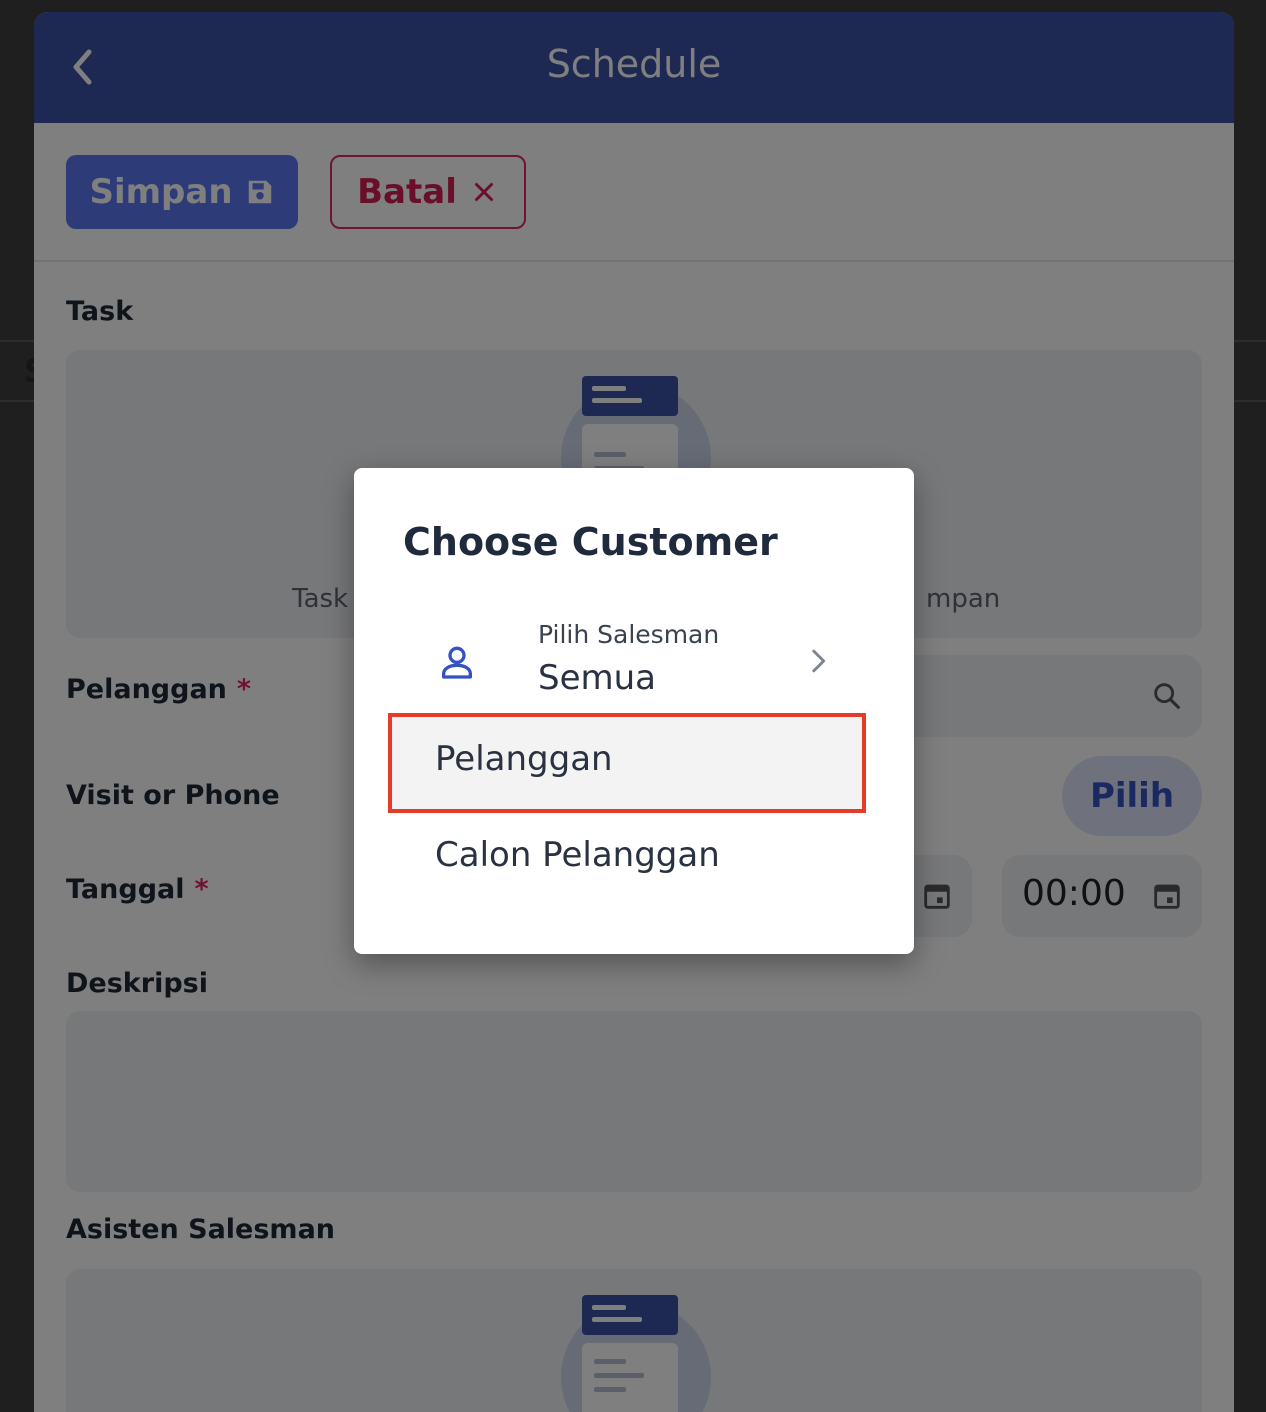 This screenshot has height=1412, width=1266. Describe the element at coordinates (819, 661) in the screenshot. I see `chevron-right-icon` at that location.